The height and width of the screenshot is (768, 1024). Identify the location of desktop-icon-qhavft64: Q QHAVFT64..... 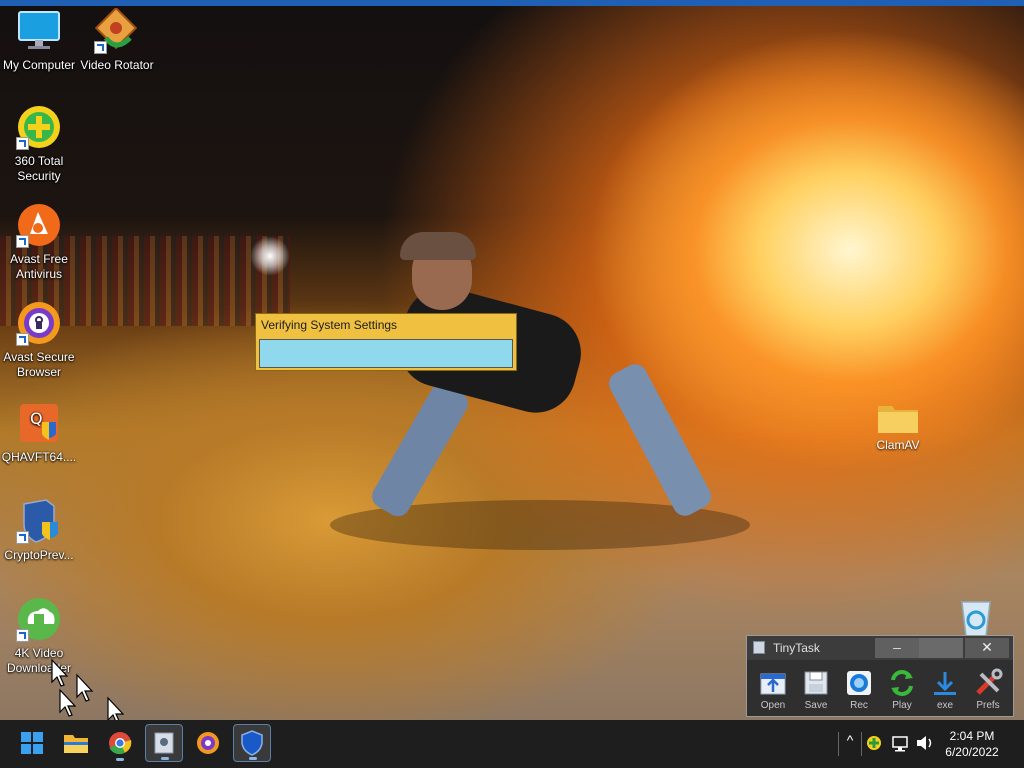
(39, 432).